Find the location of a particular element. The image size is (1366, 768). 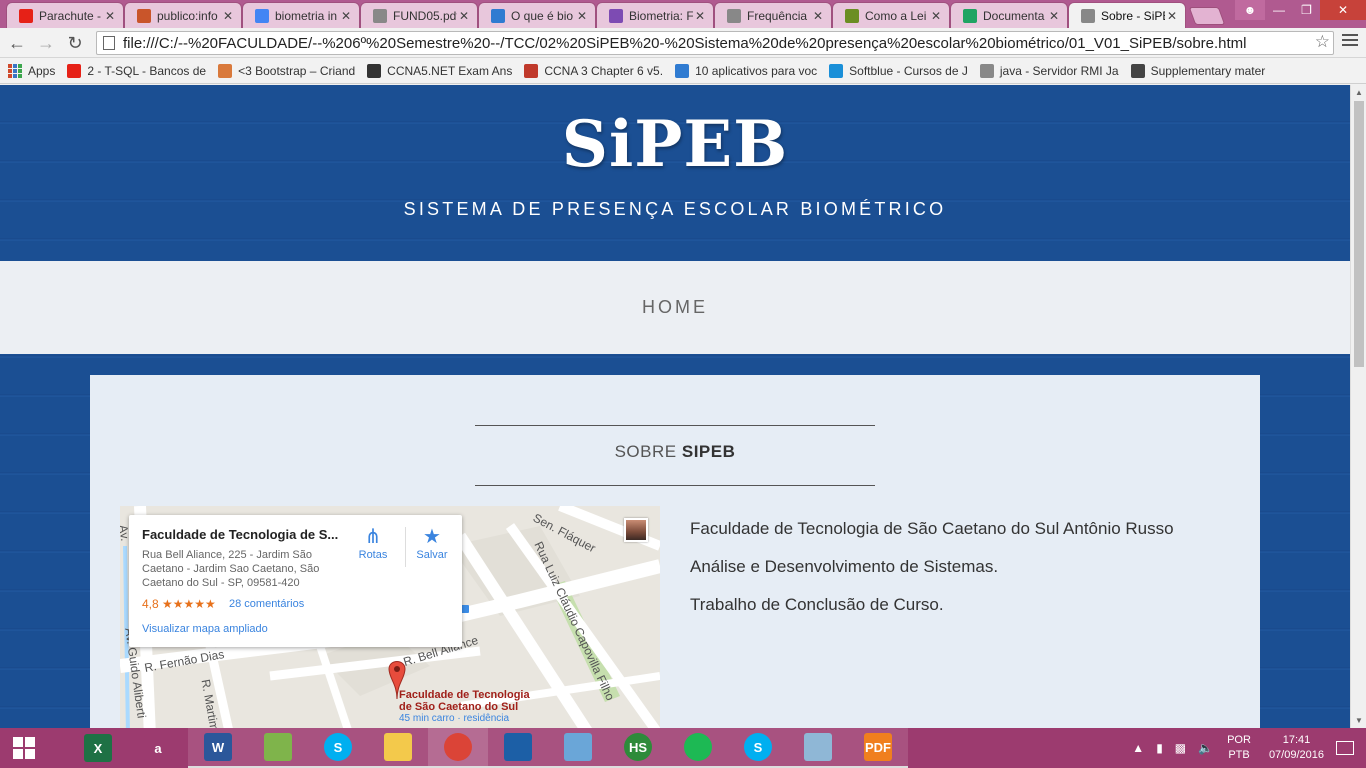

new-tab-button is located at coordinates (1207, 16).